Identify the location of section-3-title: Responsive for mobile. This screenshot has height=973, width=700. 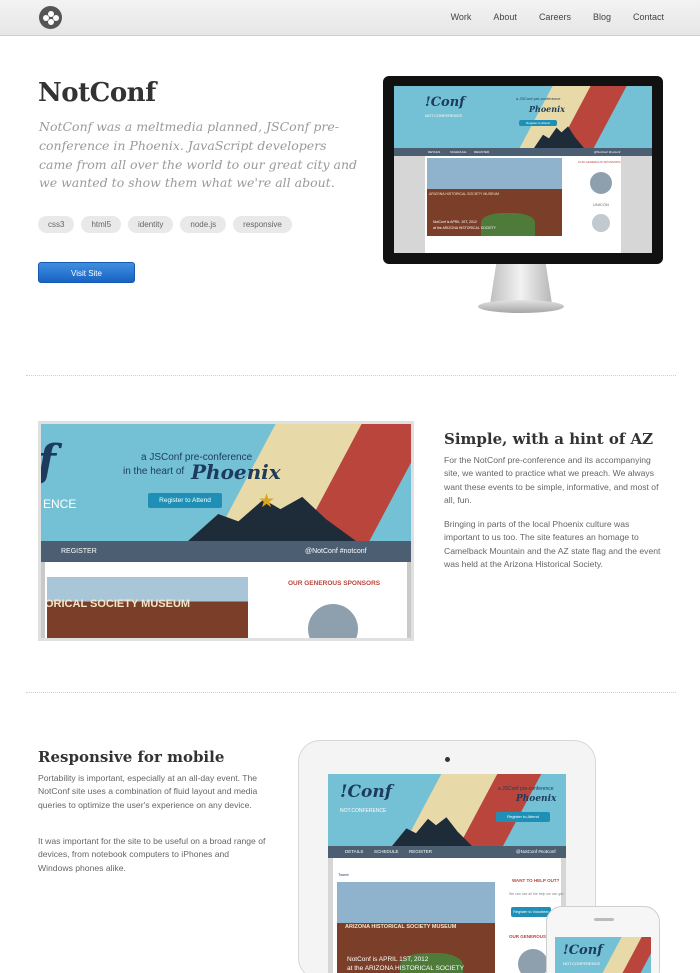
(131, 757).